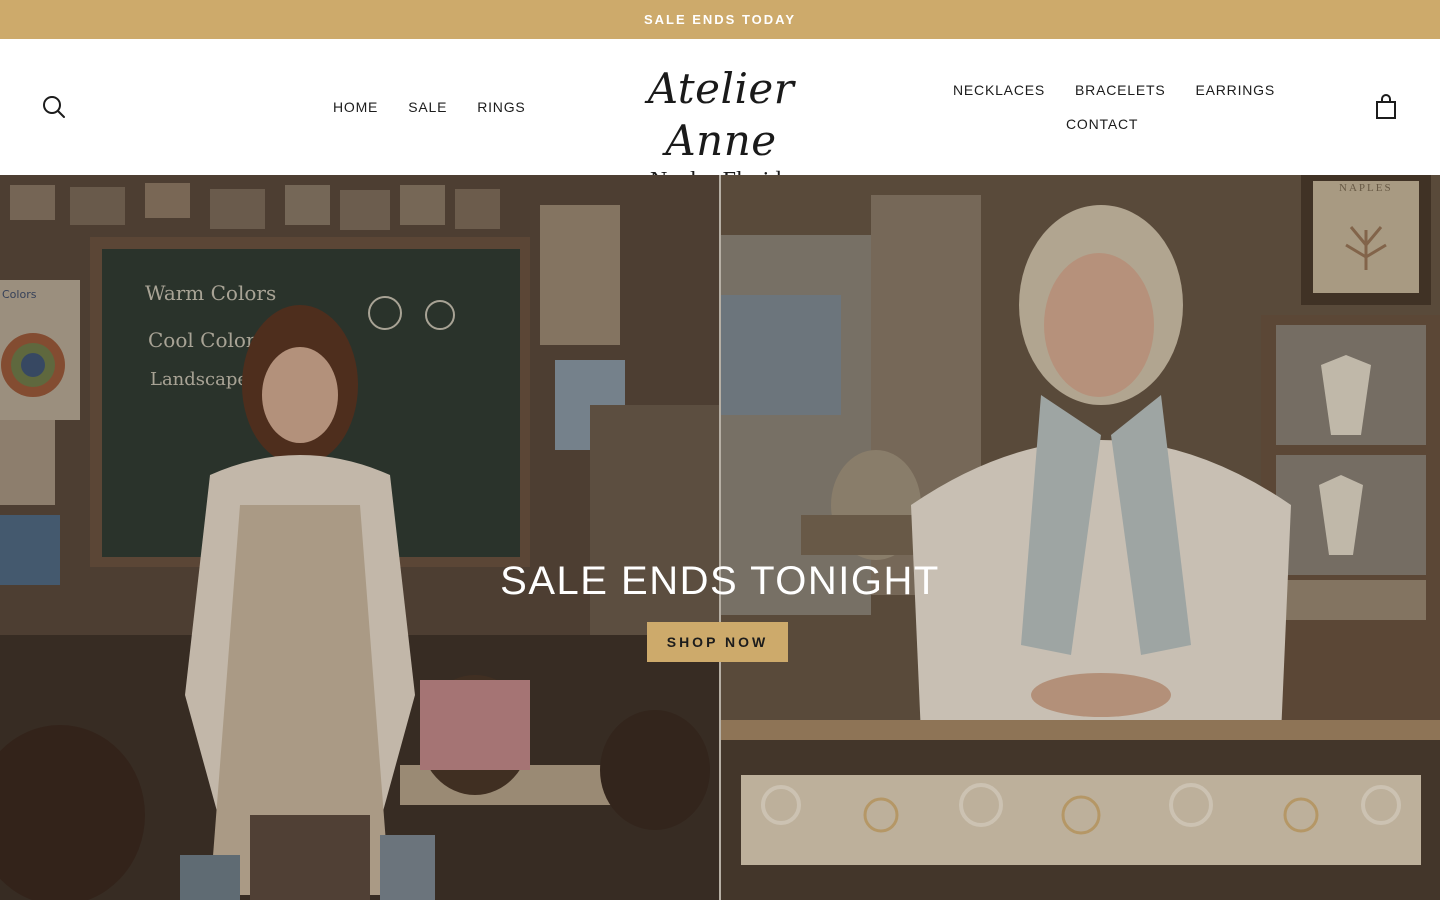 The image size is (1440, 900). I want to click on nav-rings: RINGS, so click(501, 107).